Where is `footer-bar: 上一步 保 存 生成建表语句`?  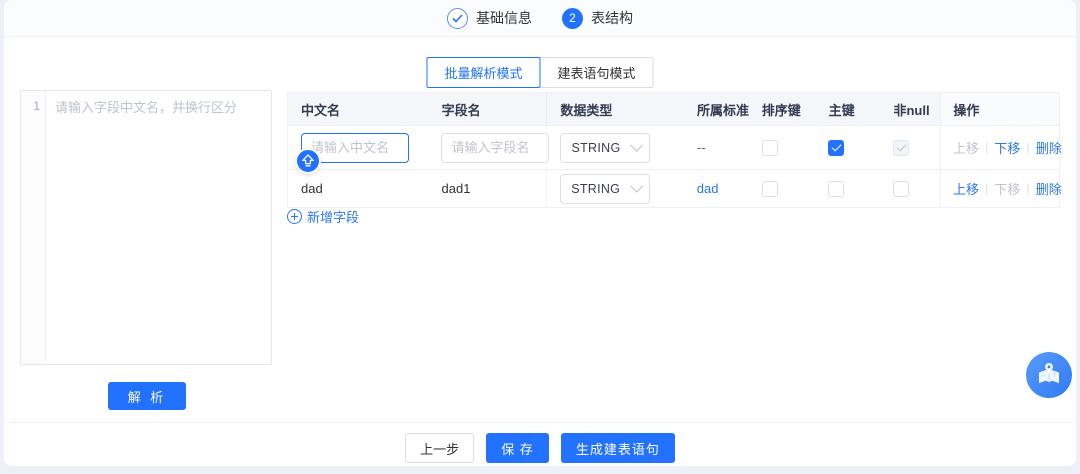
footer-bar: 上一步 保 存 生成建表语句 is located at coordinates (540, 444).